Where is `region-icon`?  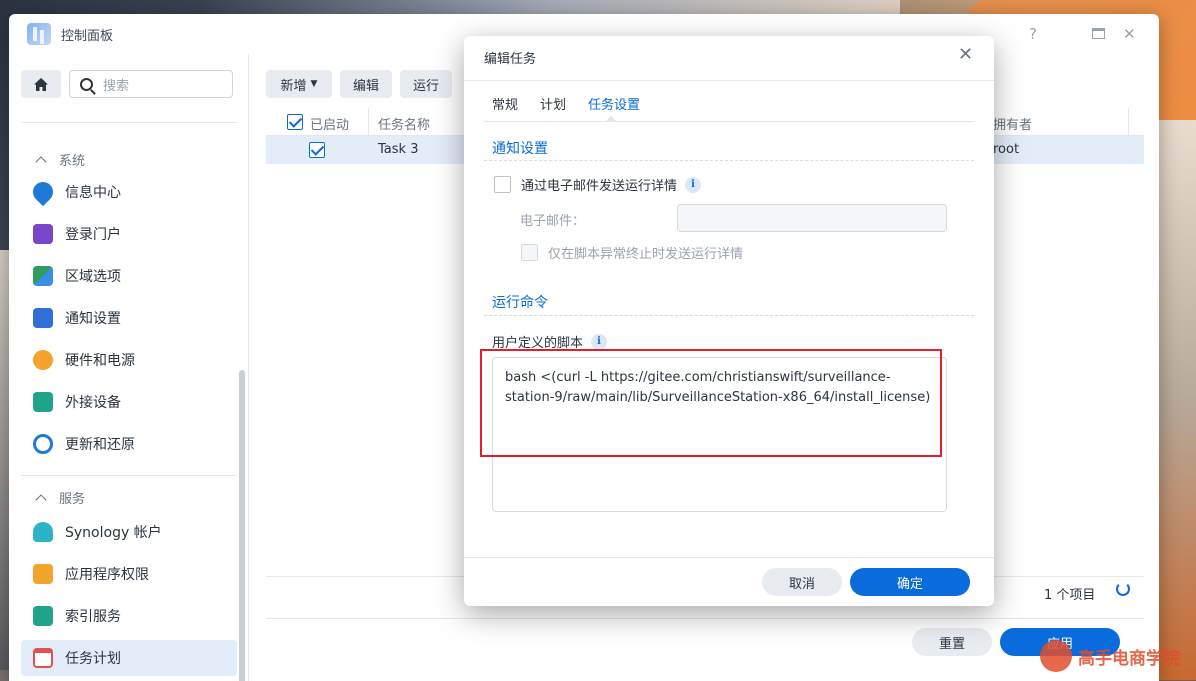 region-icon is located at coordinates (43, 276).